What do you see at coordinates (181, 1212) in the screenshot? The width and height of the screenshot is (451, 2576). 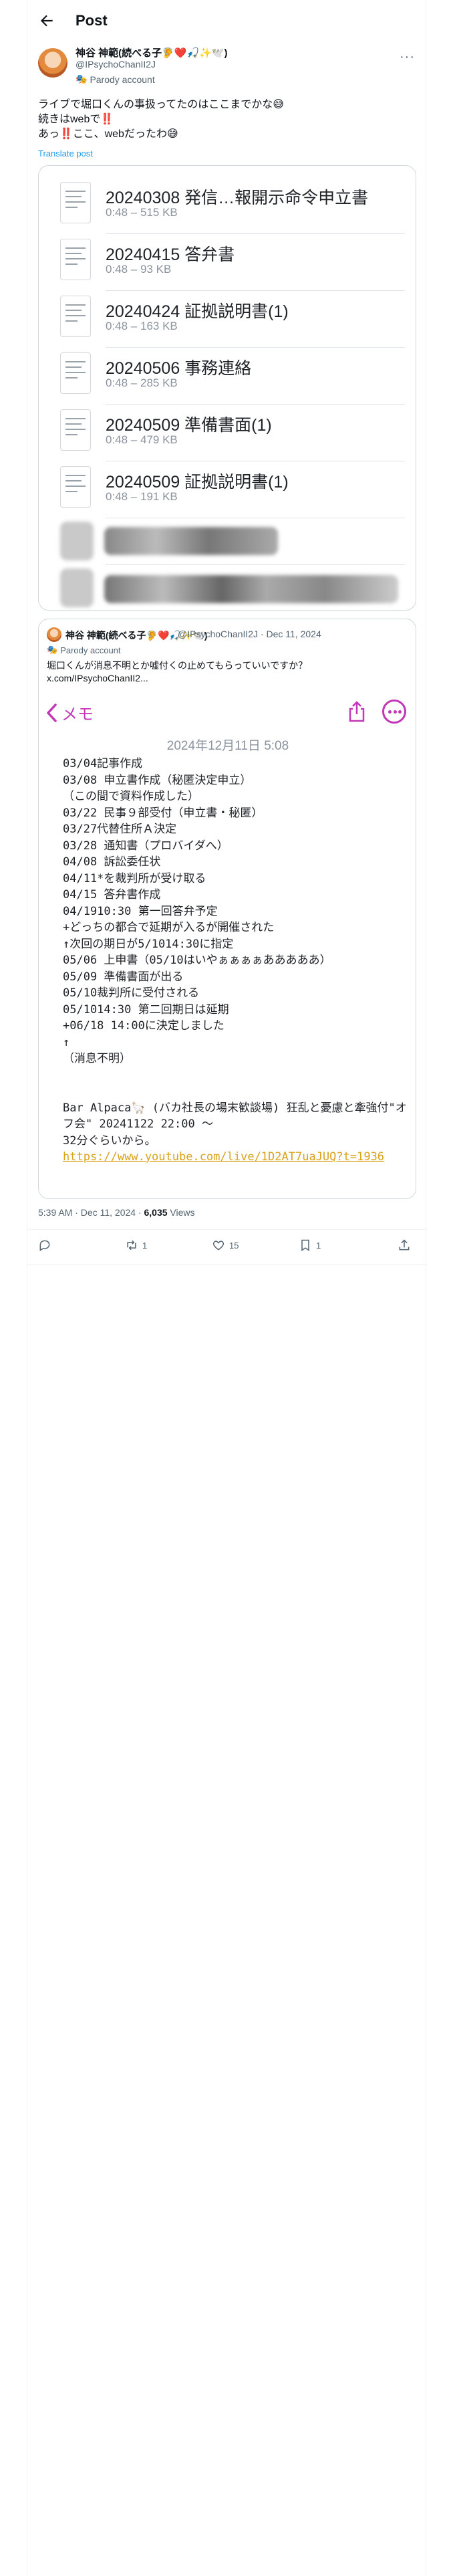 I see `views-label: Views` at bounding box center [181, 1212].